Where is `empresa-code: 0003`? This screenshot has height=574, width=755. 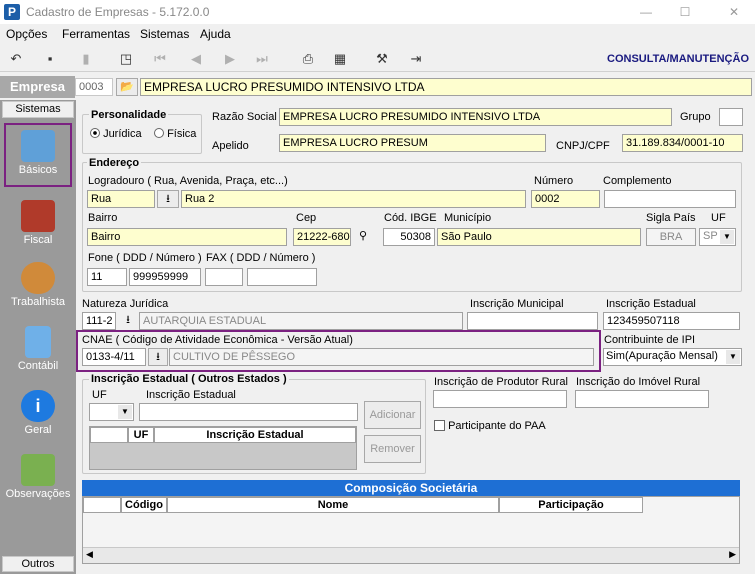
empresa-code: 0003 is located at coordinates (94, 87).